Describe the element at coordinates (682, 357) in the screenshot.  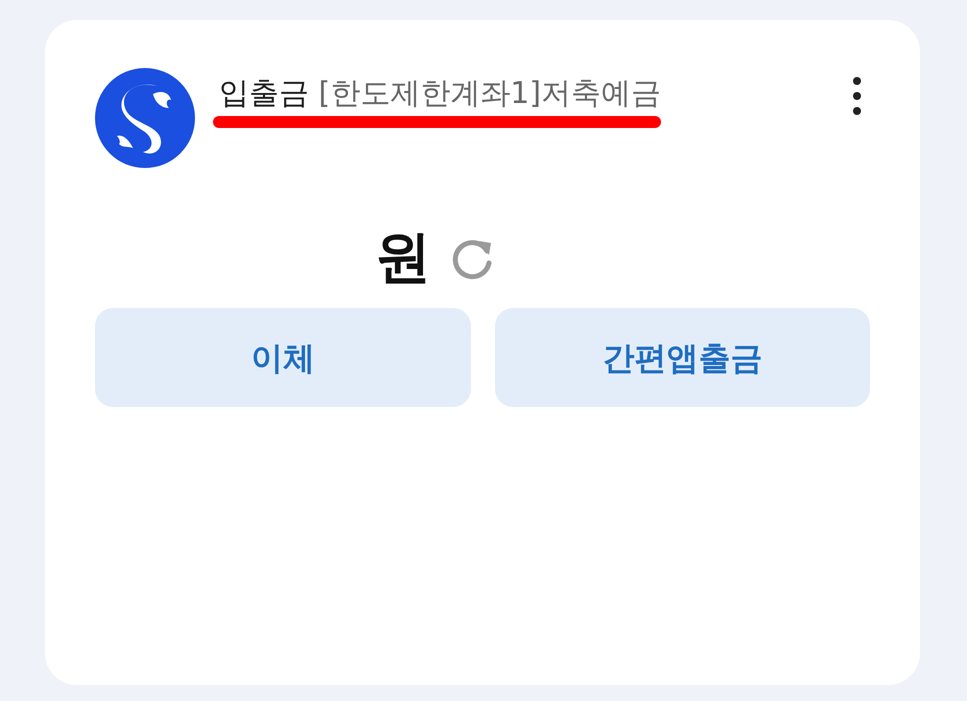
I see `action-button: 간편앱출금` at that location.